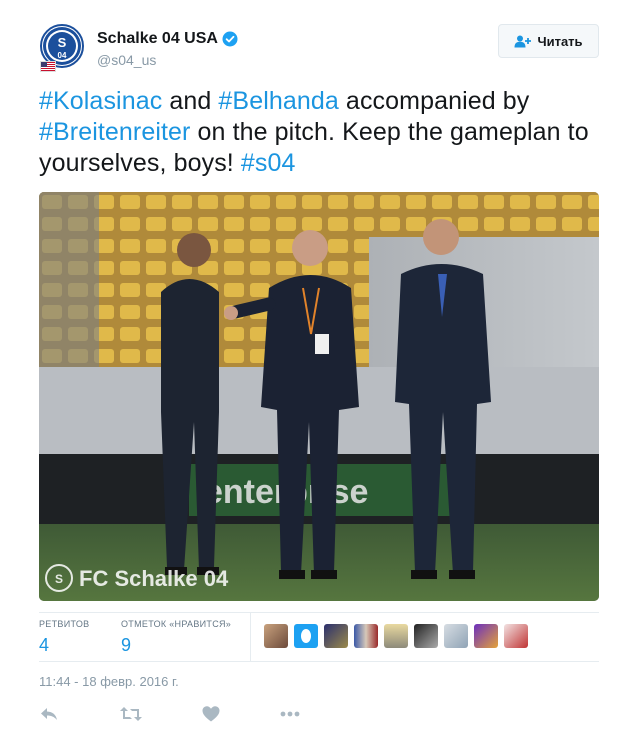 The image size is (633, 755). I want to click on verified-badge-icon, so click(230, 39).